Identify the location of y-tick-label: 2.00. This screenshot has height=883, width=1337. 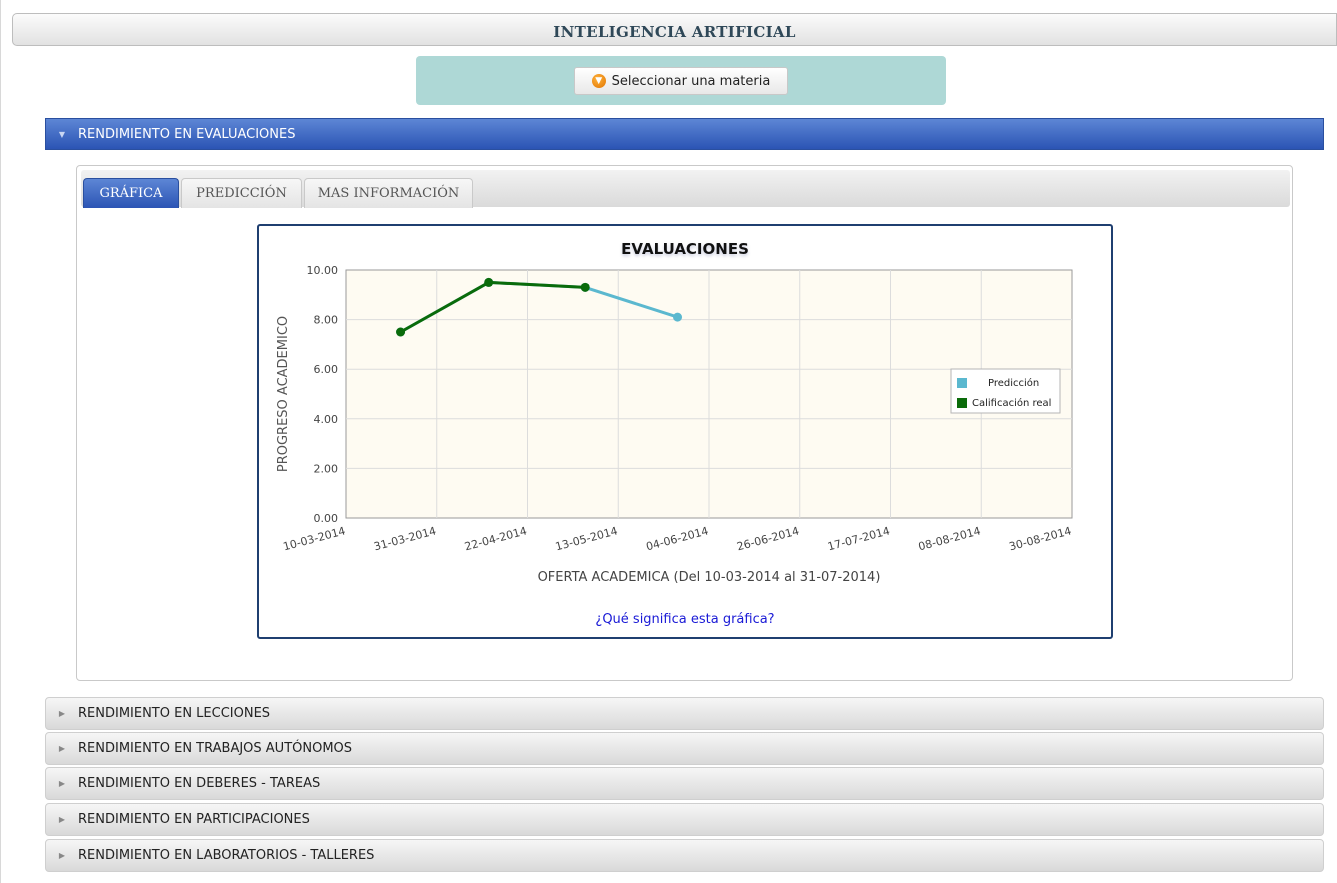
(326, 468).